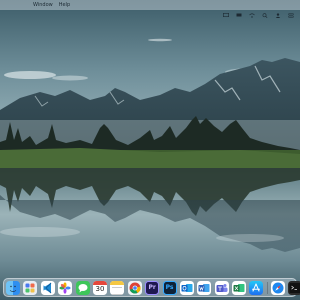 The width and height of the screenshot is (320, 300). I want to click on wifi-icon, so click(252, 10).